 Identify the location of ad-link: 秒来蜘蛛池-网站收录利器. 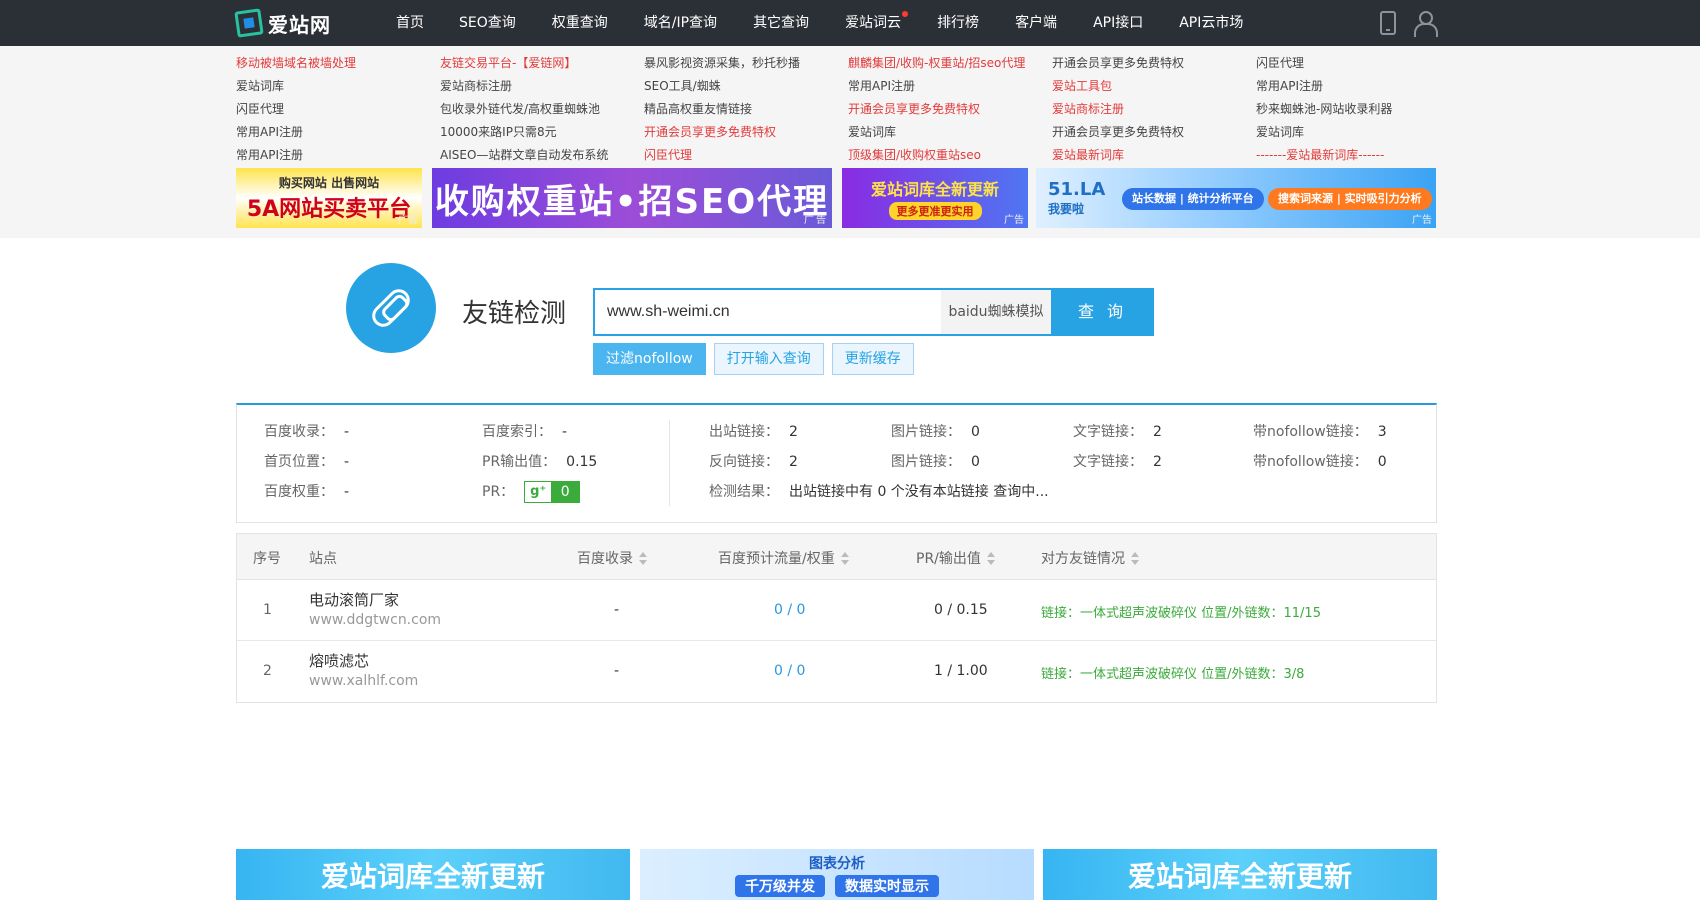
(1358, 109).